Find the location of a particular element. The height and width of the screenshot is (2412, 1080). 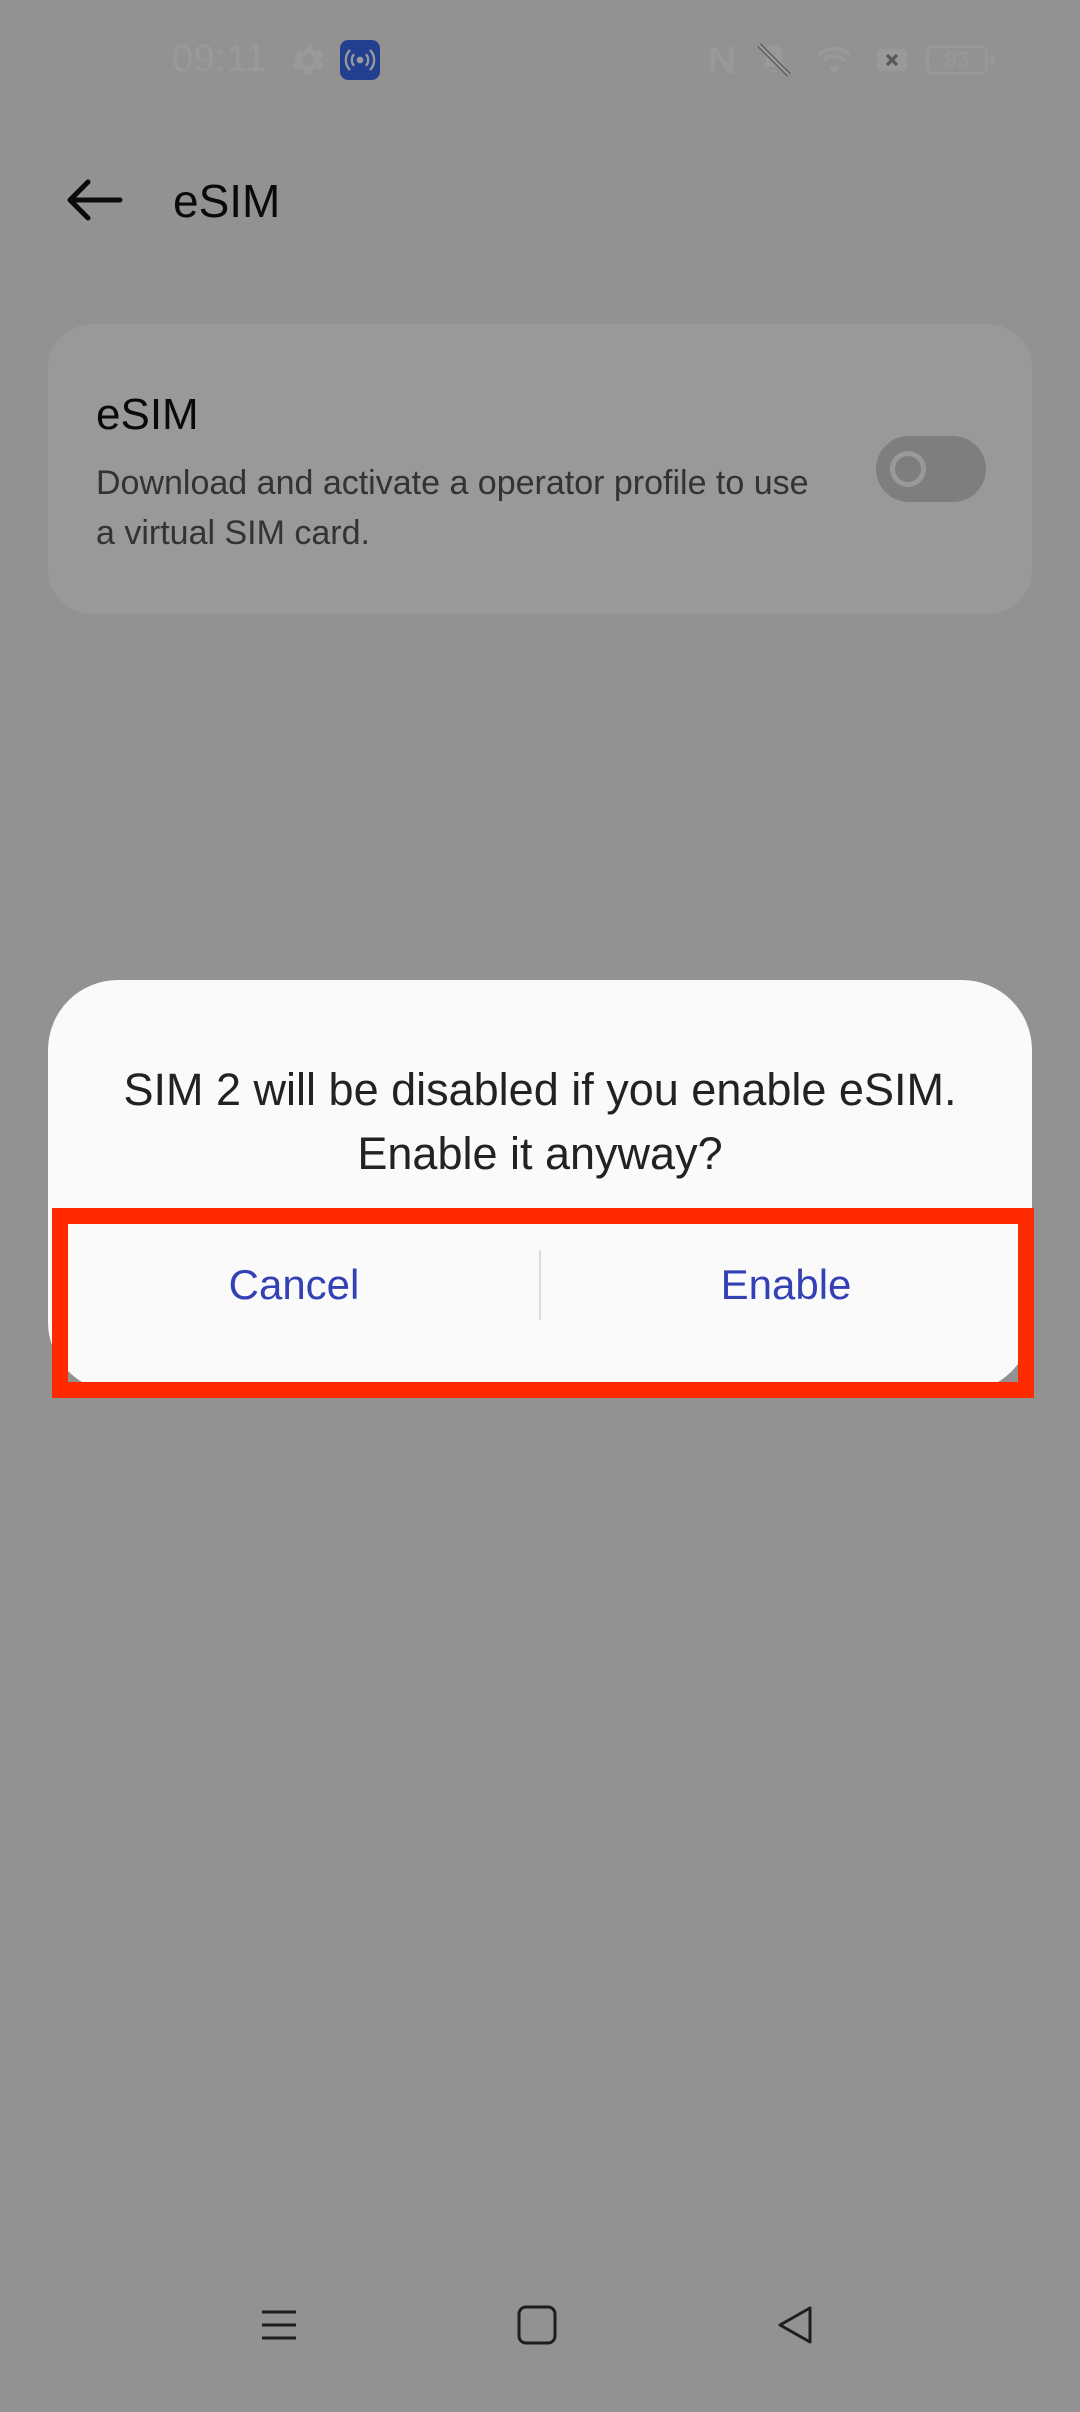

dialog-actions: Cancel Enable is located at coordinates (540, 1285).